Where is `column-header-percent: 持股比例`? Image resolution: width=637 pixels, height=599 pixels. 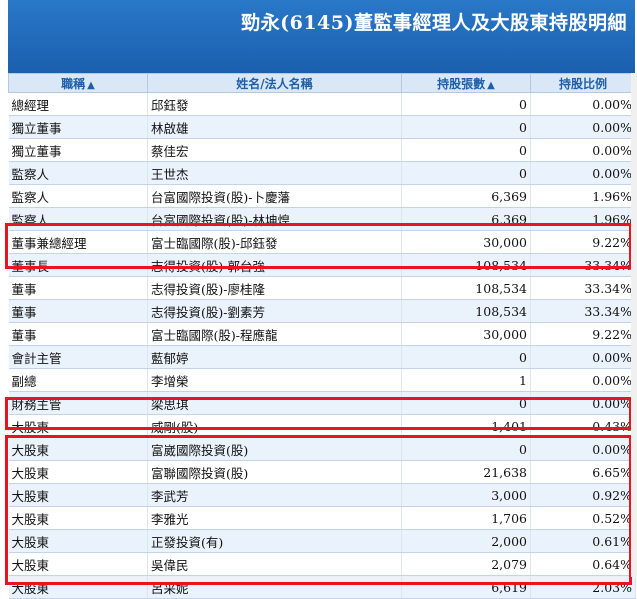 column-header-percent: 持股比例 is located at coordinates (583, 83).